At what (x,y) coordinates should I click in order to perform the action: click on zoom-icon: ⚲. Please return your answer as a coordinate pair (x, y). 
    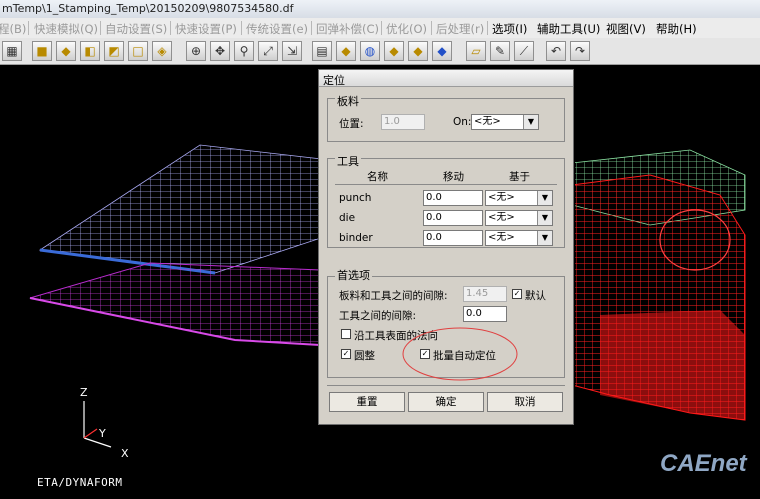
    Looking at the image, I should click on (244, 51).